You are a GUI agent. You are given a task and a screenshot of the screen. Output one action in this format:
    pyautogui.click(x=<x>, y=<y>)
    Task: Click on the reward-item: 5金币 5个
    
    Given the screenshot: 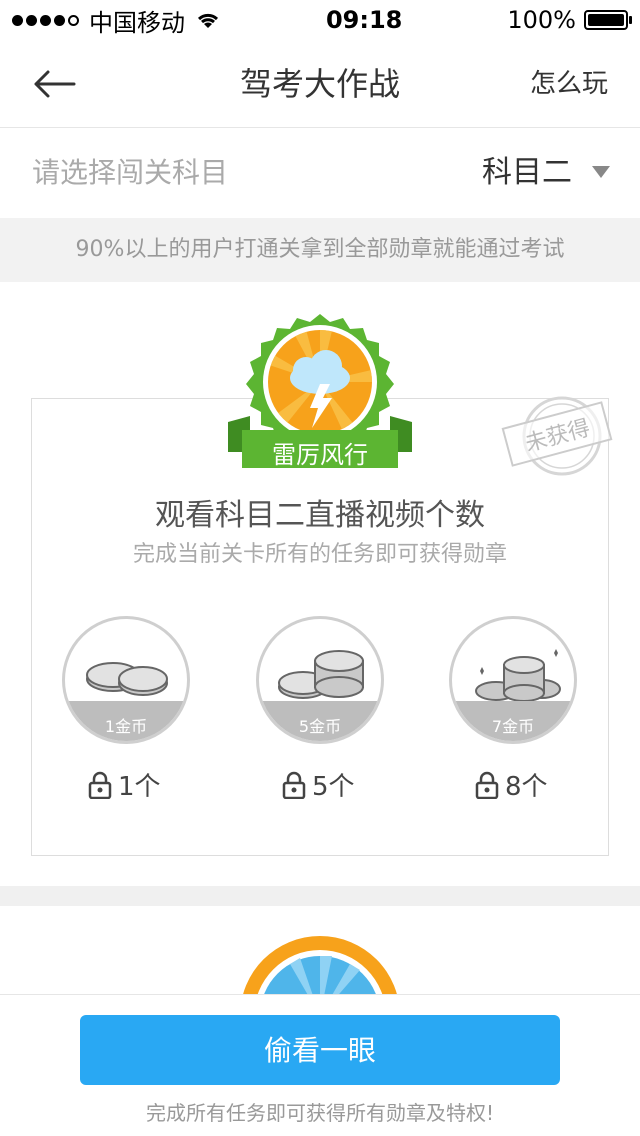 What is the action you would take?
    pyautogui.click(x=321, y=711)
    